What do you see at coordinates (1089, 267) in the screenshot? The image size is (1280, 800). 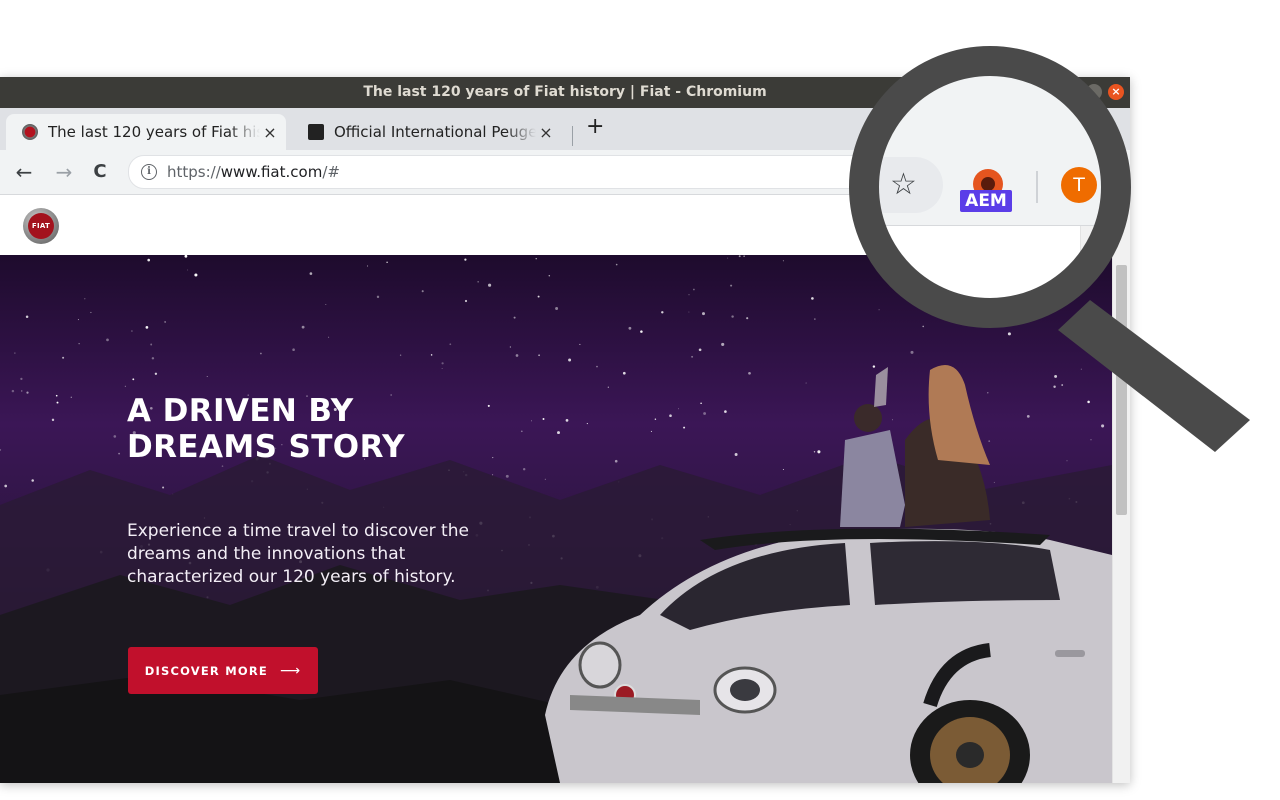 I see `magnified-scrollbar` at bounding box center [1089, 267].